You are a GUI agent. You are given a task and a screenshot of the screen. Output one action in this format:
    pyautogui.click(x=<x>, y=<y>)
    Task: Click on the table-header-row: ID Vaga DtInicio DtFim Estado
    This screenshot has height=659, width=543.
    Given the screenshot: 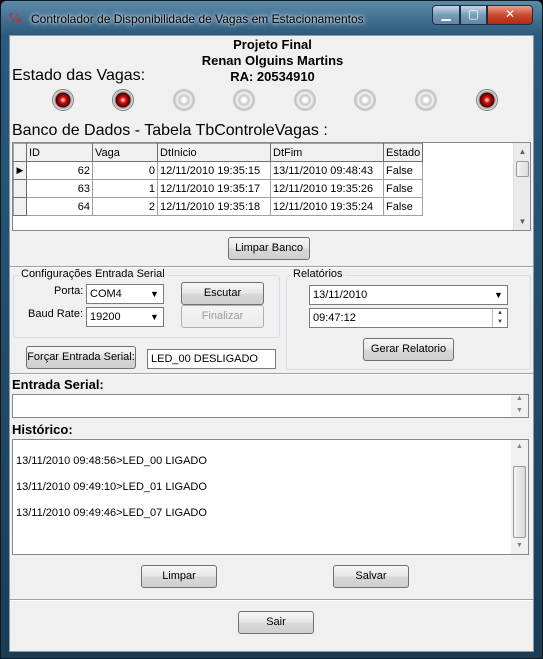 What is the action you would take?
    pyautogui.click(x=218, y=152)
    